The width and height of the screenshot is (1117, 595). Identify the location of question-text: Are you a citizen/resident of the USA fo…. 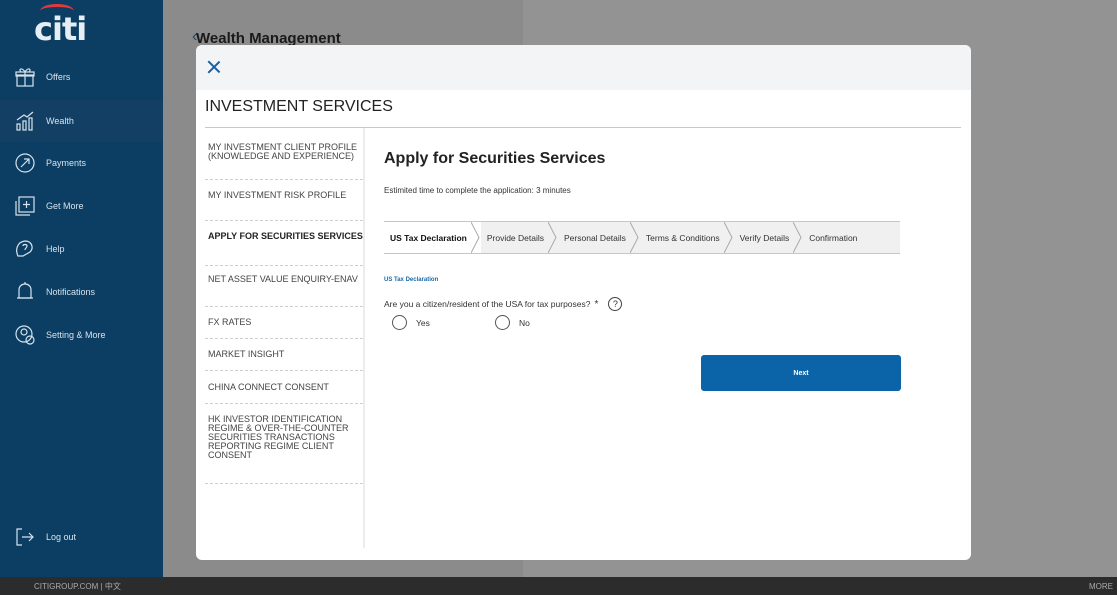
(487, 304).